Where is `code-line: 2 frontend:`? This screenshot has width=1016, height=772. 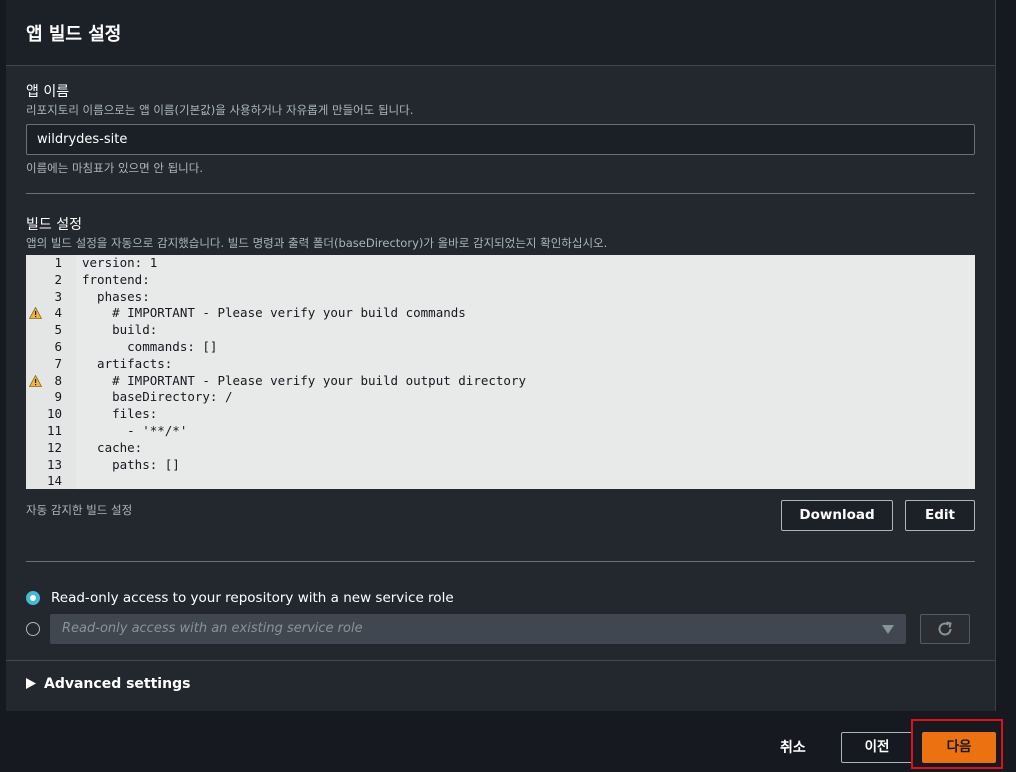
code-line: 2 frontend: is located at coordinates (500, 280).